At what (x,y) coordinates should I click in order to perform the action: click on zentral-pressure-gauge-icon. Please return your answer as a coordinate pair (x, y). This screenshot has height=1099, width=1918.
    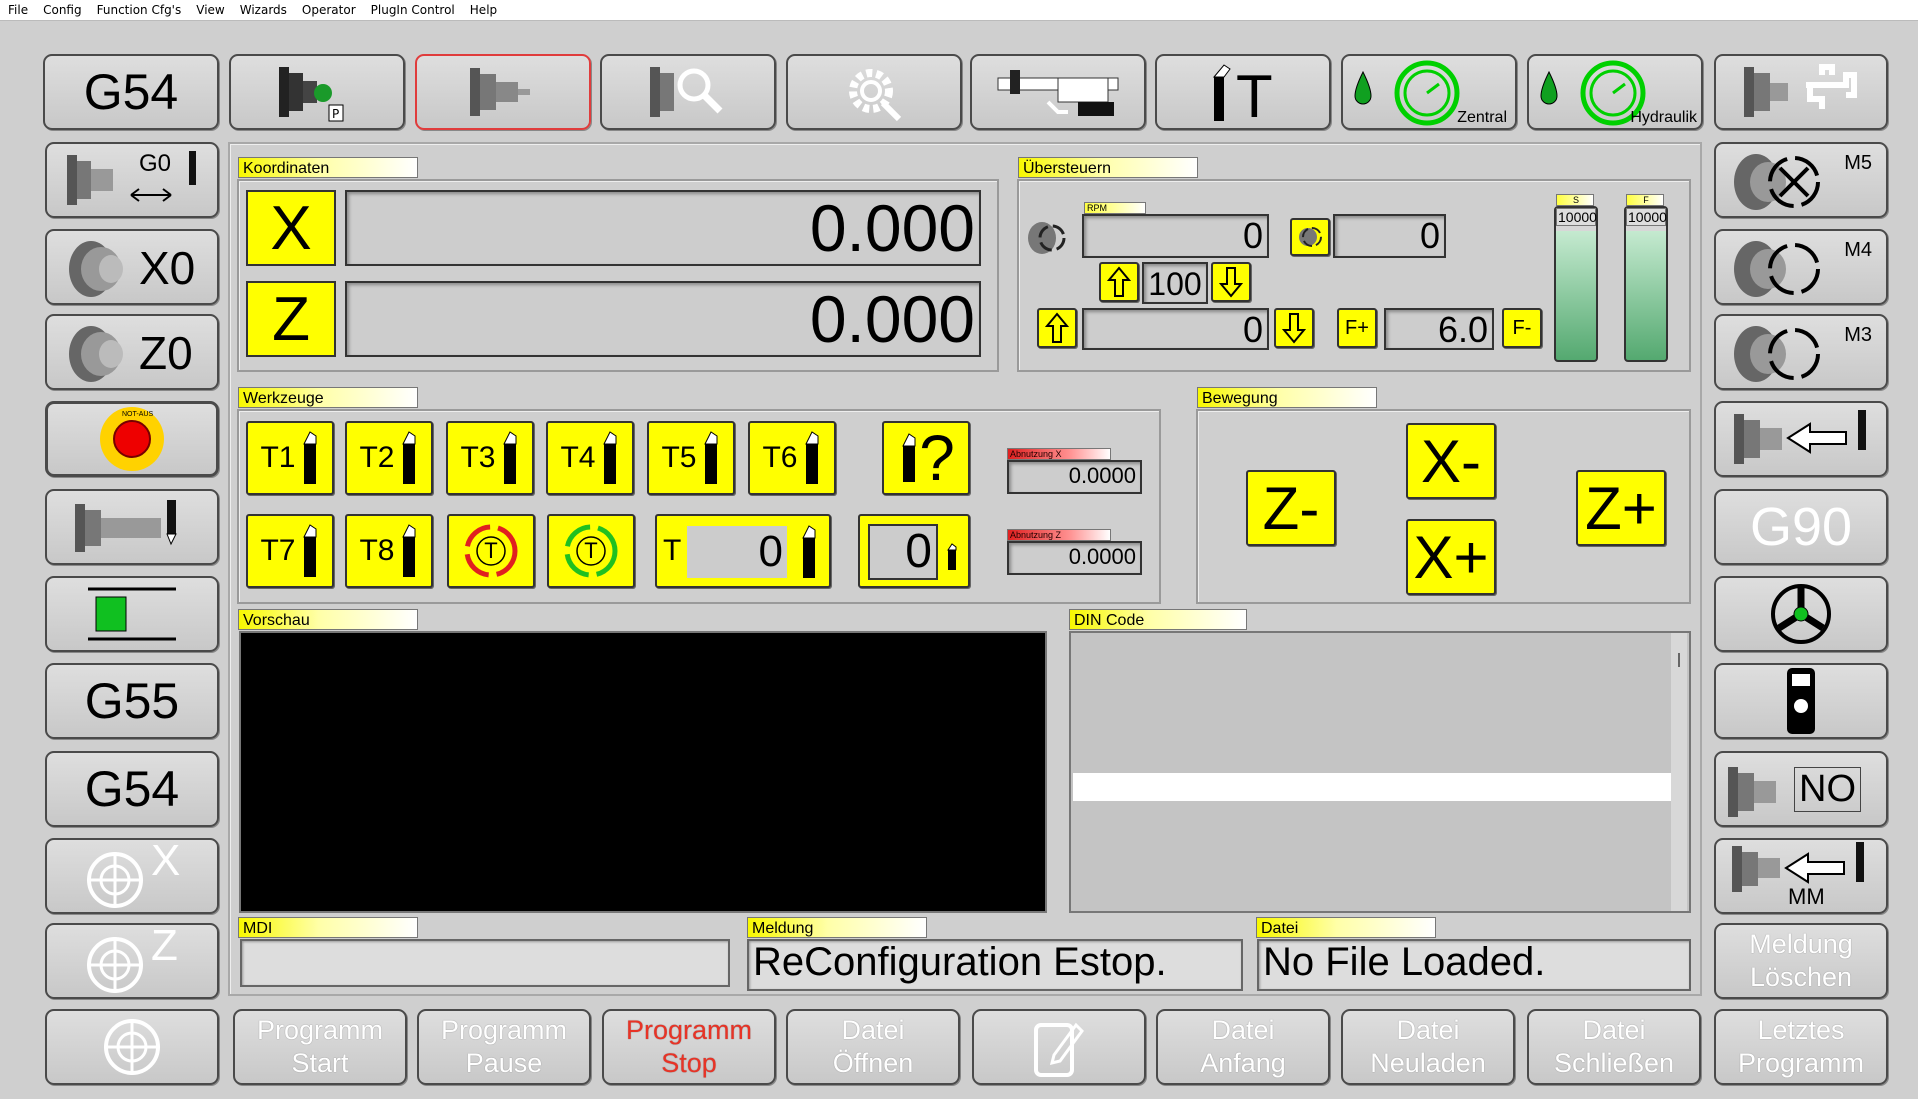
    Looking at the image, I should click on (1427, 93).